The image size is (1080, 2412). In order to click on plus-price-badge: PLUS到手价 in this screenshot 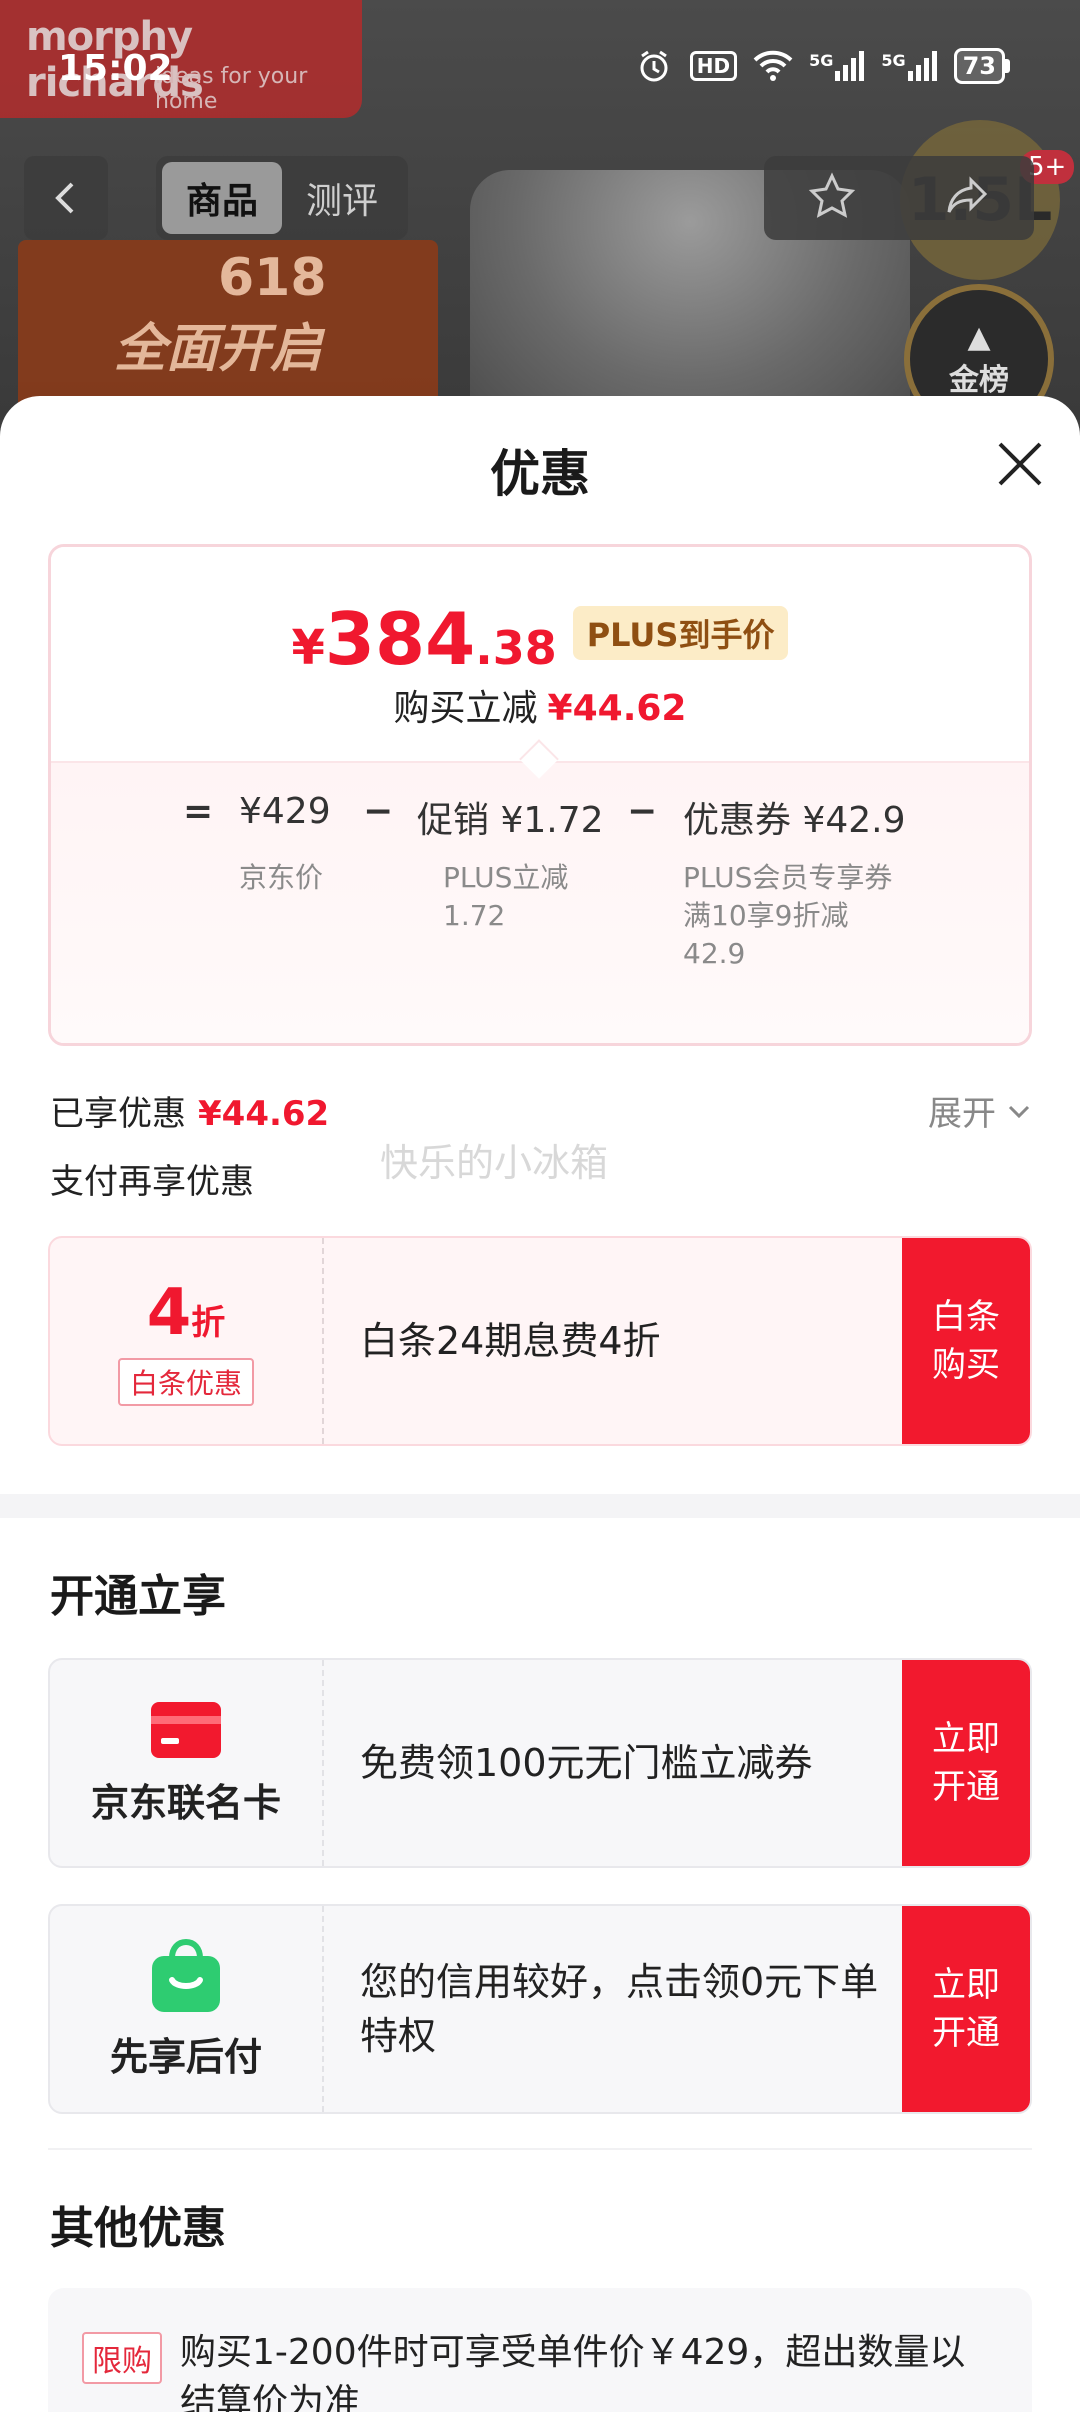, I will do `click(680, 633)`.